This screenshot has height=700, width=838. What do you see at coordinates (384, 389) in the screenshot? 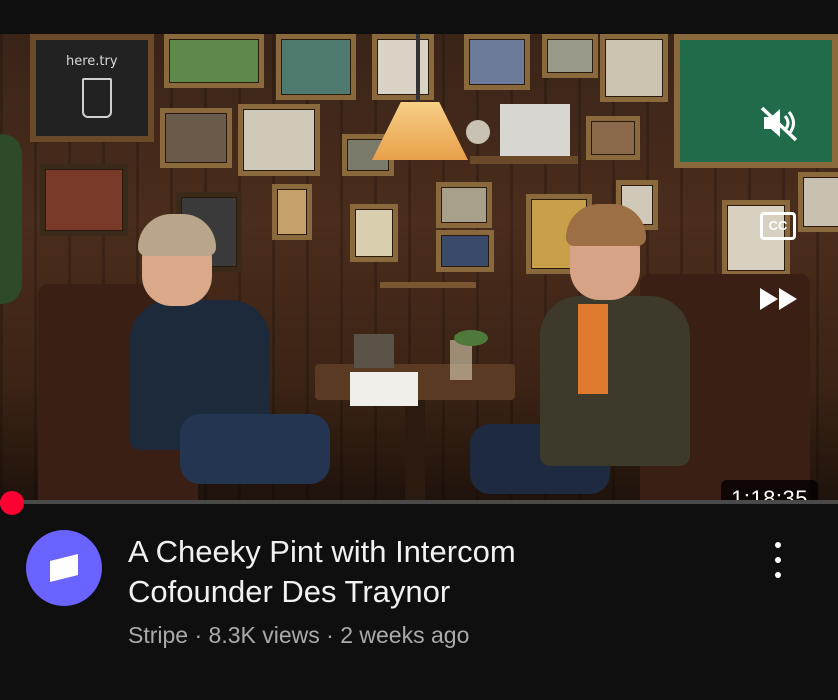
I see `notes-paper` at bounding box center [384, 389].